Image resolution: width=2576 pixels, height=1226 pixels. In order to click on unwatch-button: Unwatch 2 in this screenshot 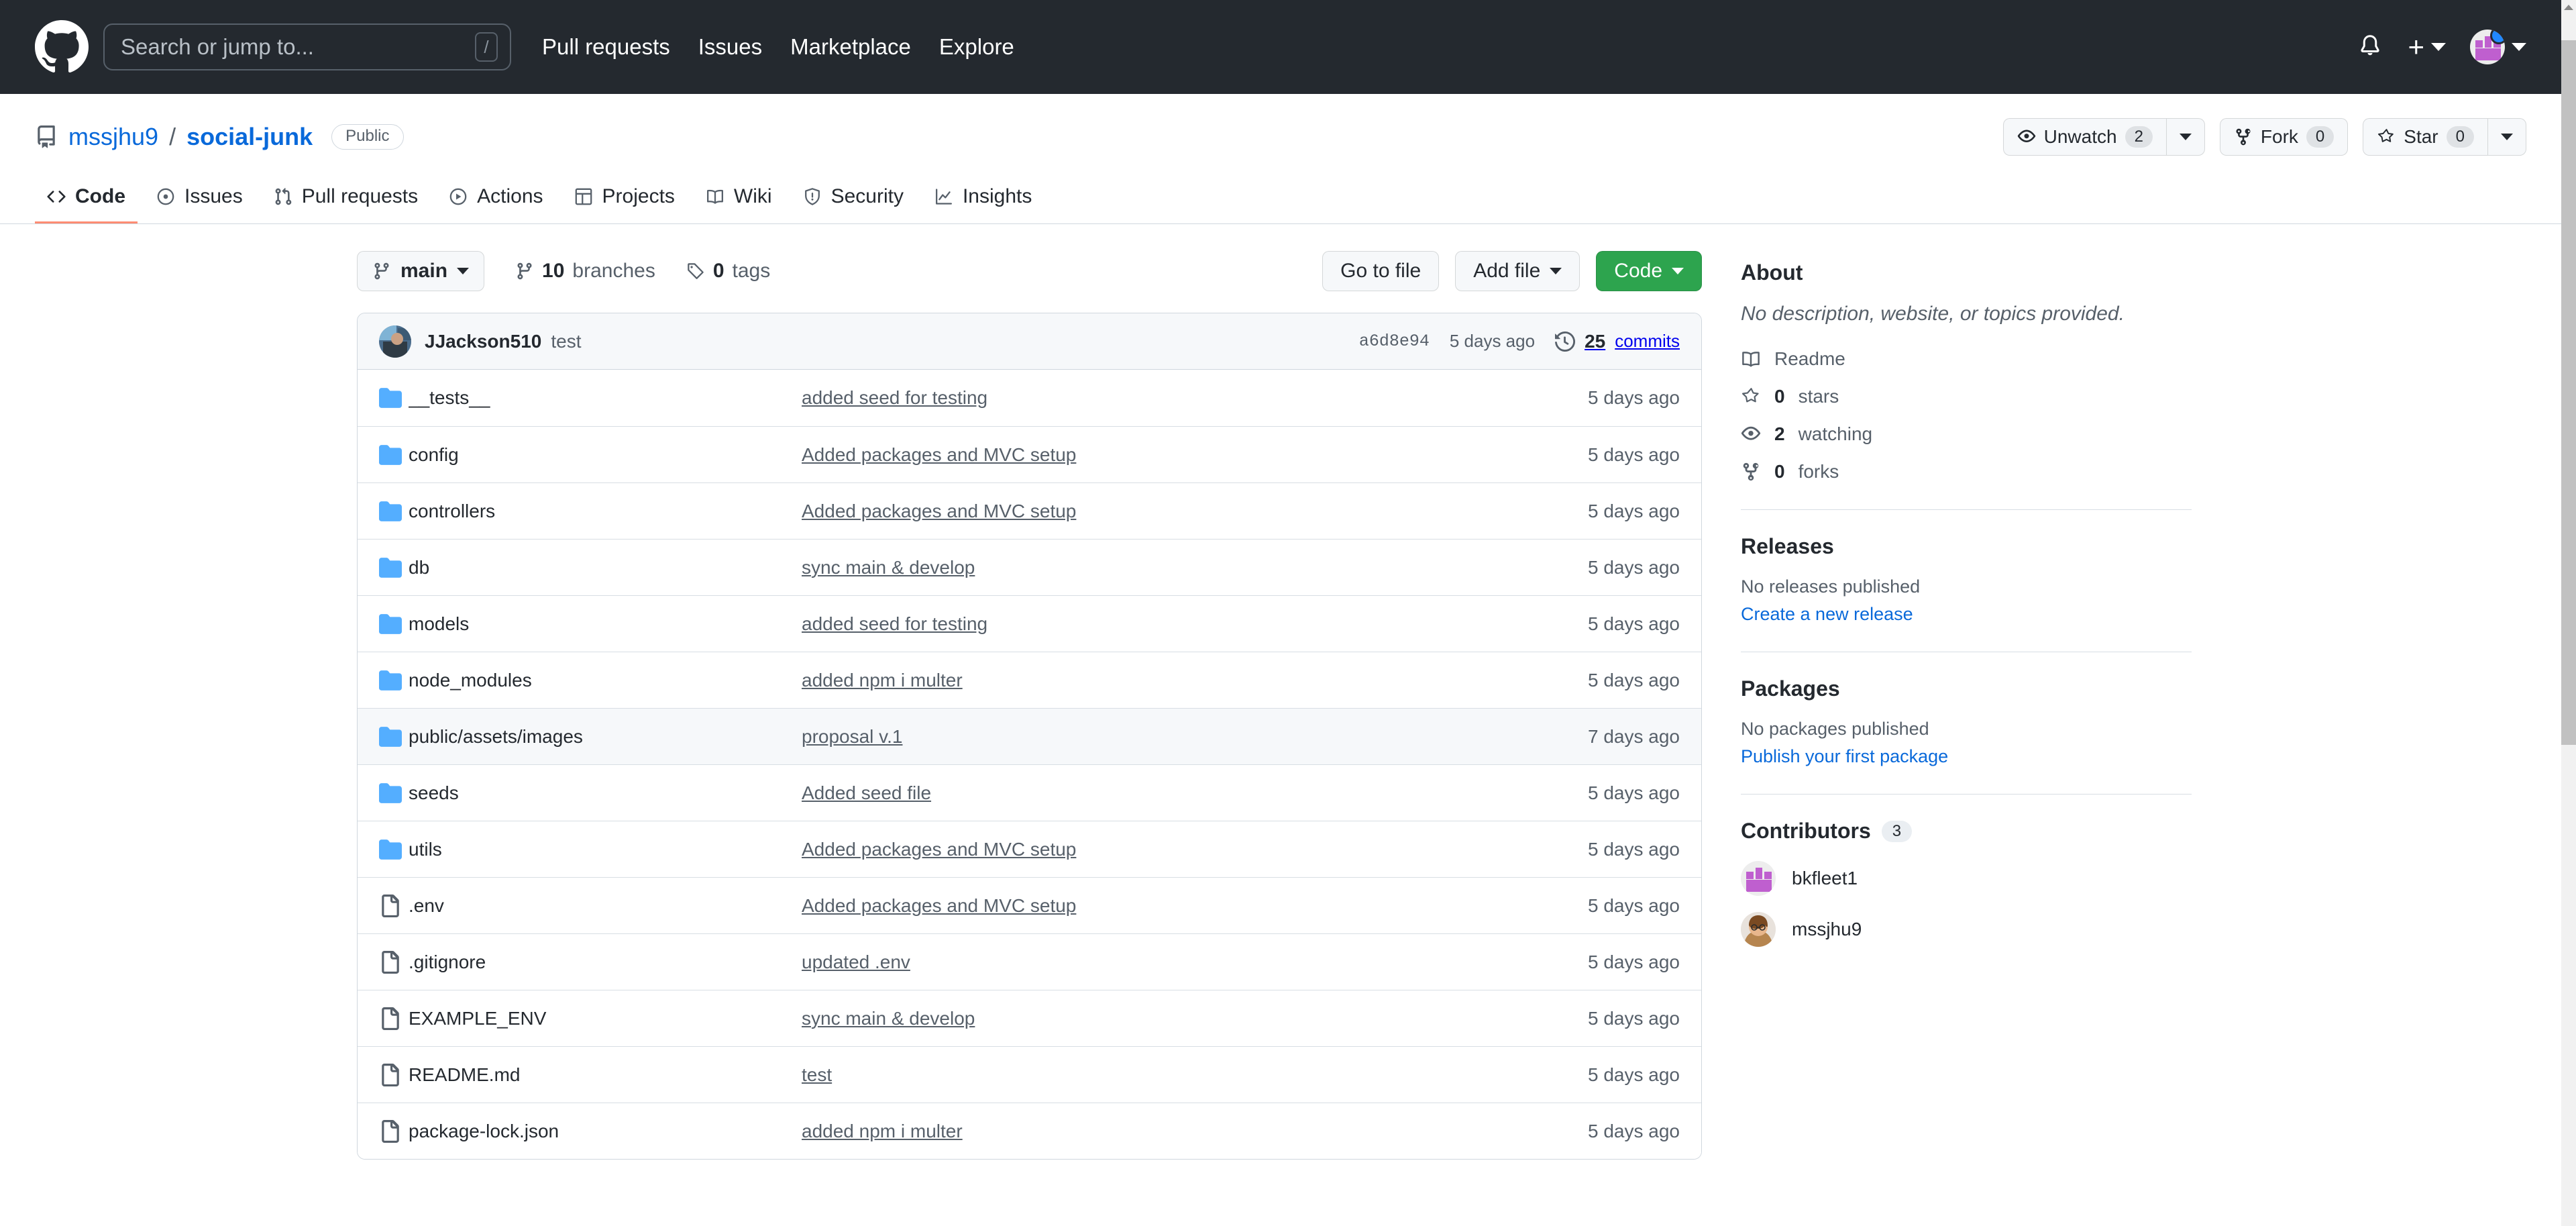, I will do `click(2084, 137)`.